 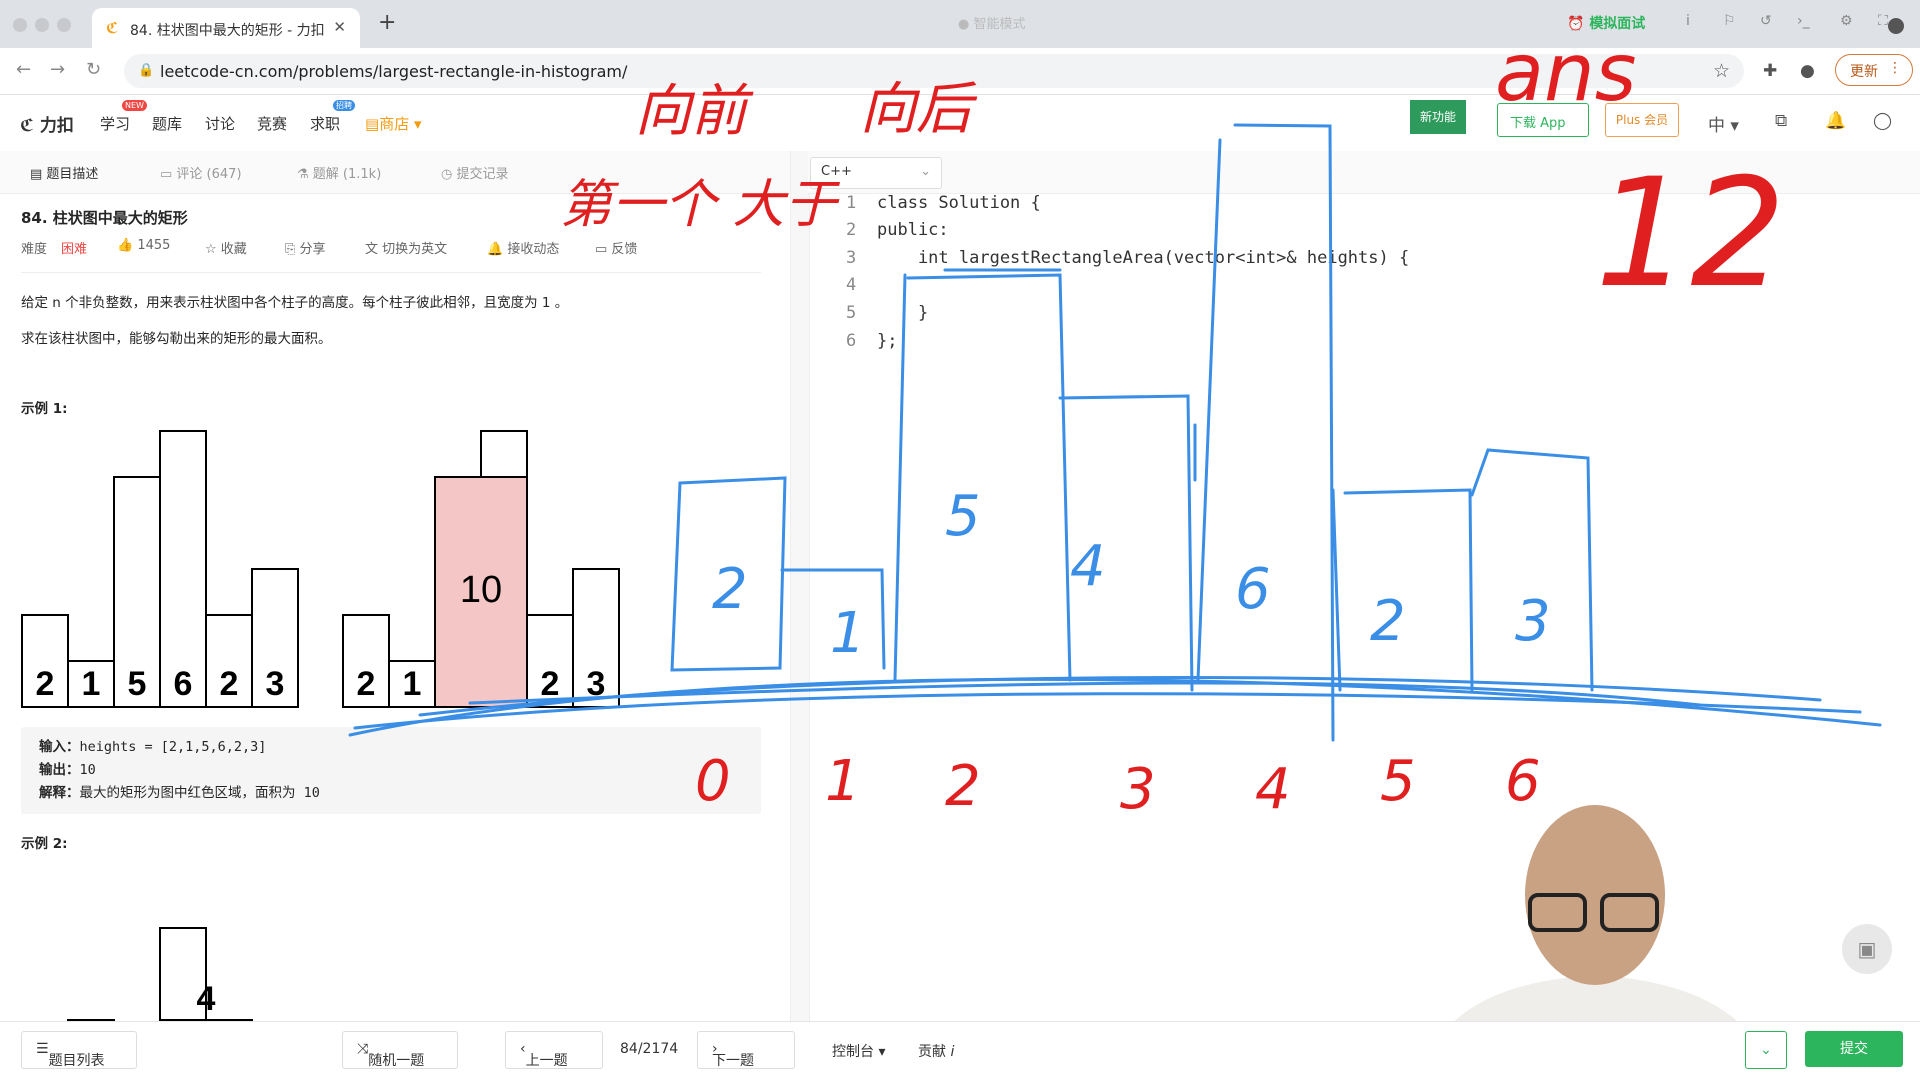 I want to click on drawn-bar-label: 4, so click(x=1088, y=566).